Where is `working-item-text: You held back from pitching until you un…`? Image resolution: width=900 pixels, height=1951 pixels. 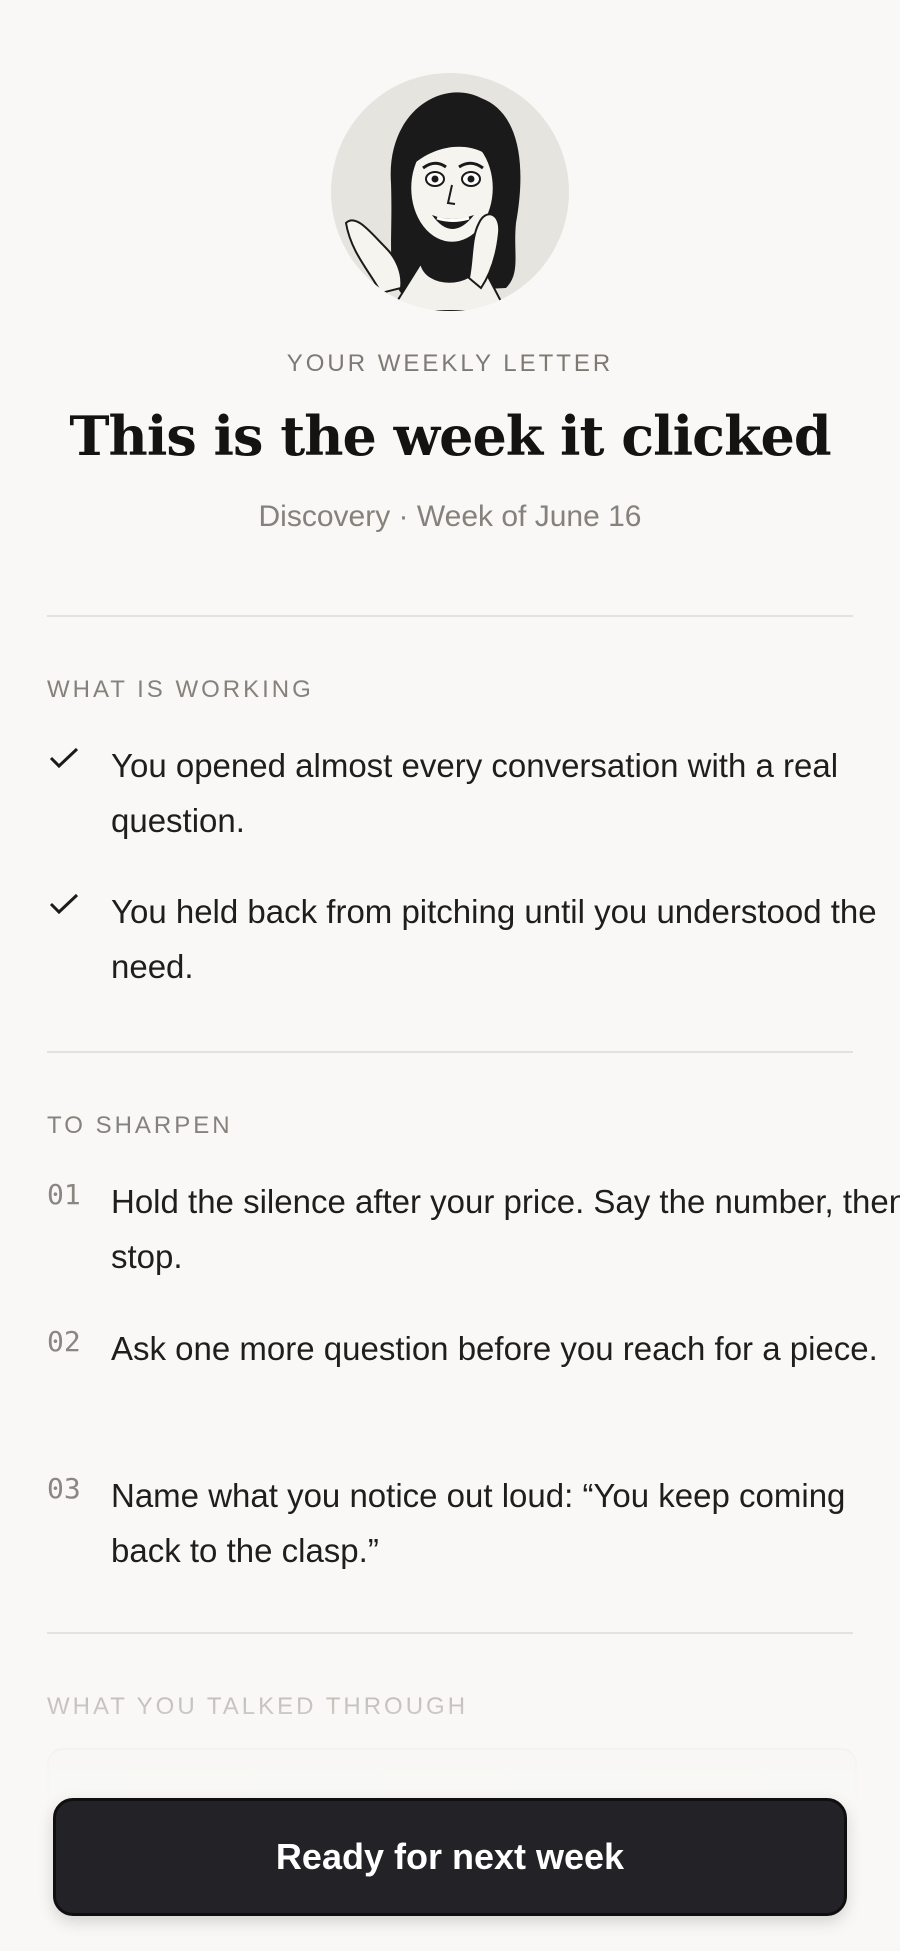 working-item-text: You held back from pitching until you un… is located at coordinates (494, 939).